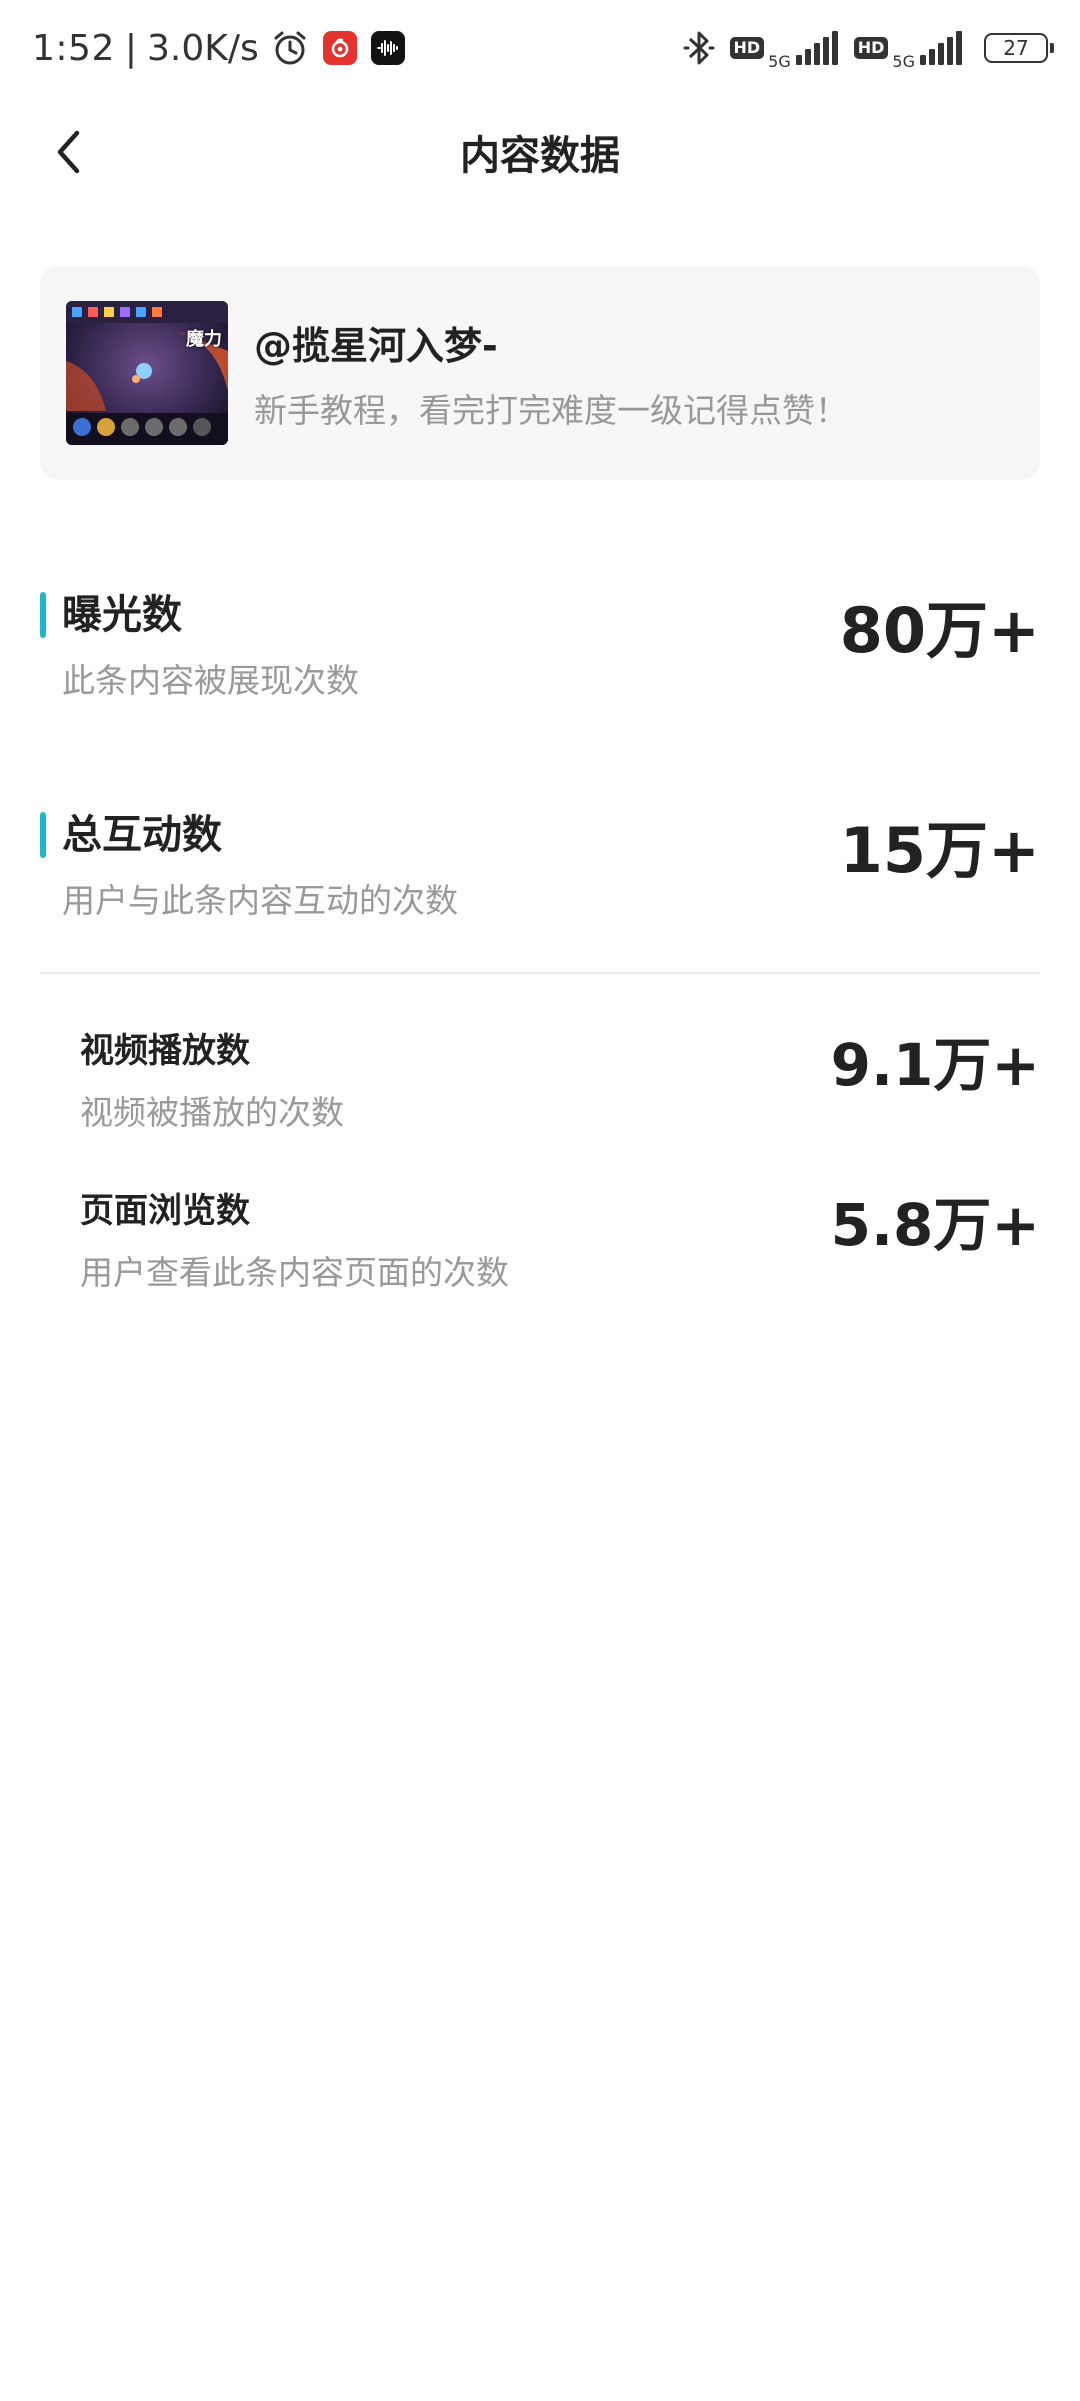 This screenshot has width=1080, height=2401. Describe the element at coordinates (260, 900) in the screenshot. I see `metric-description: 用户与此条内容互动的次数` at that location.